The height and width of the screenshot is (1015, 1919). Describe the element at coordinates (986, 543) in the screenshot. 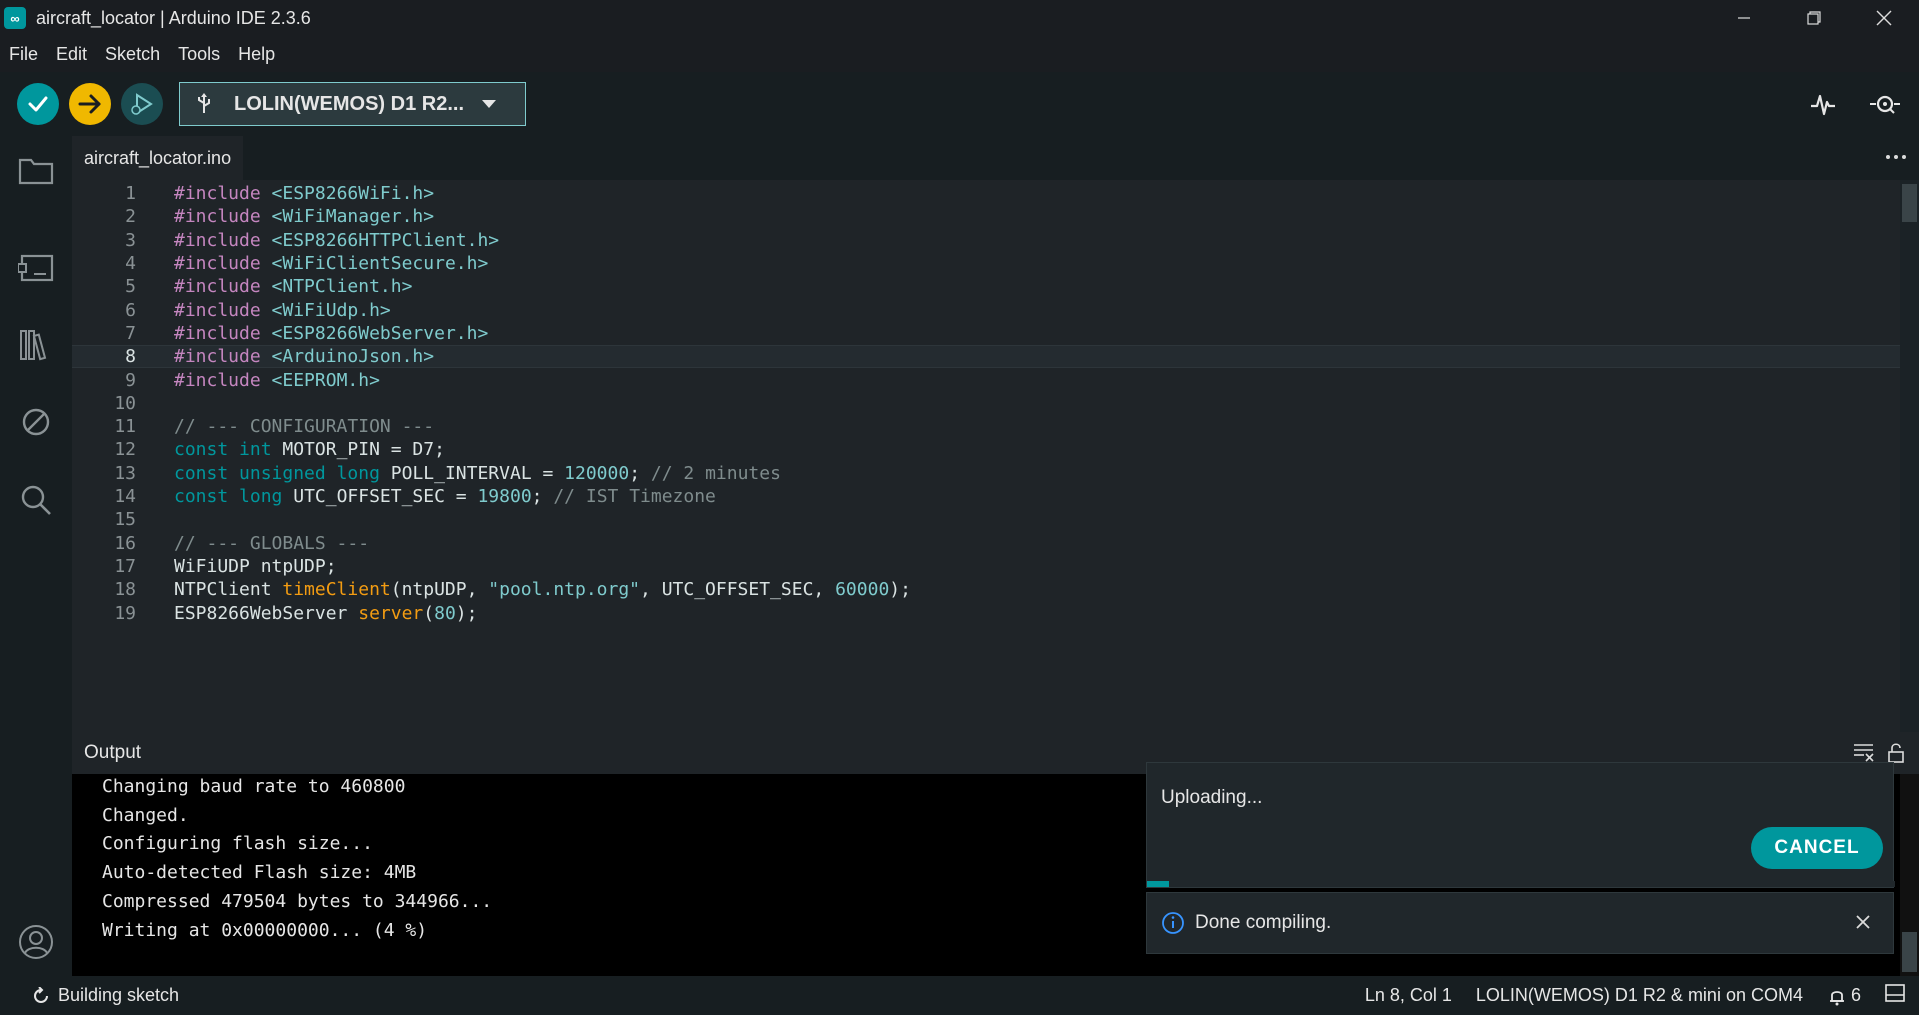

I see `code-line: 16 // --- GLOBALS ---` at that location.